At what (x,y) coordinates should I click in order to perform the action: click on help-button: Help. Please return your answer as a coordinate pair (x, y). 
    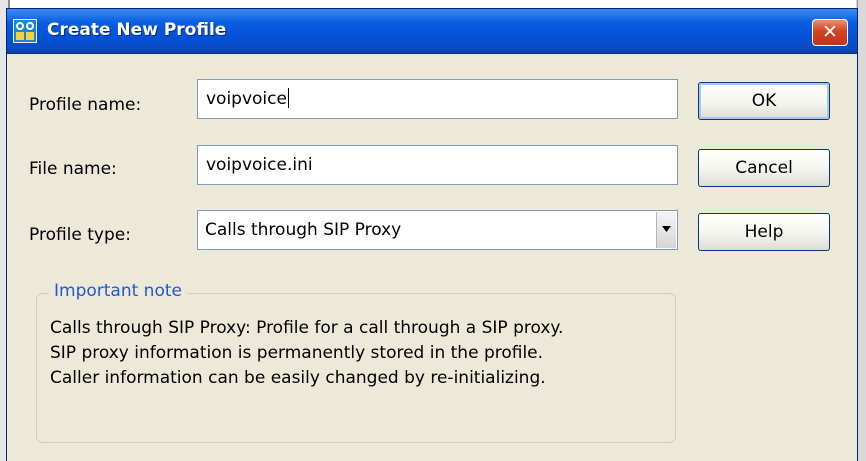
    Looking at the image, I should click on (764, 232).